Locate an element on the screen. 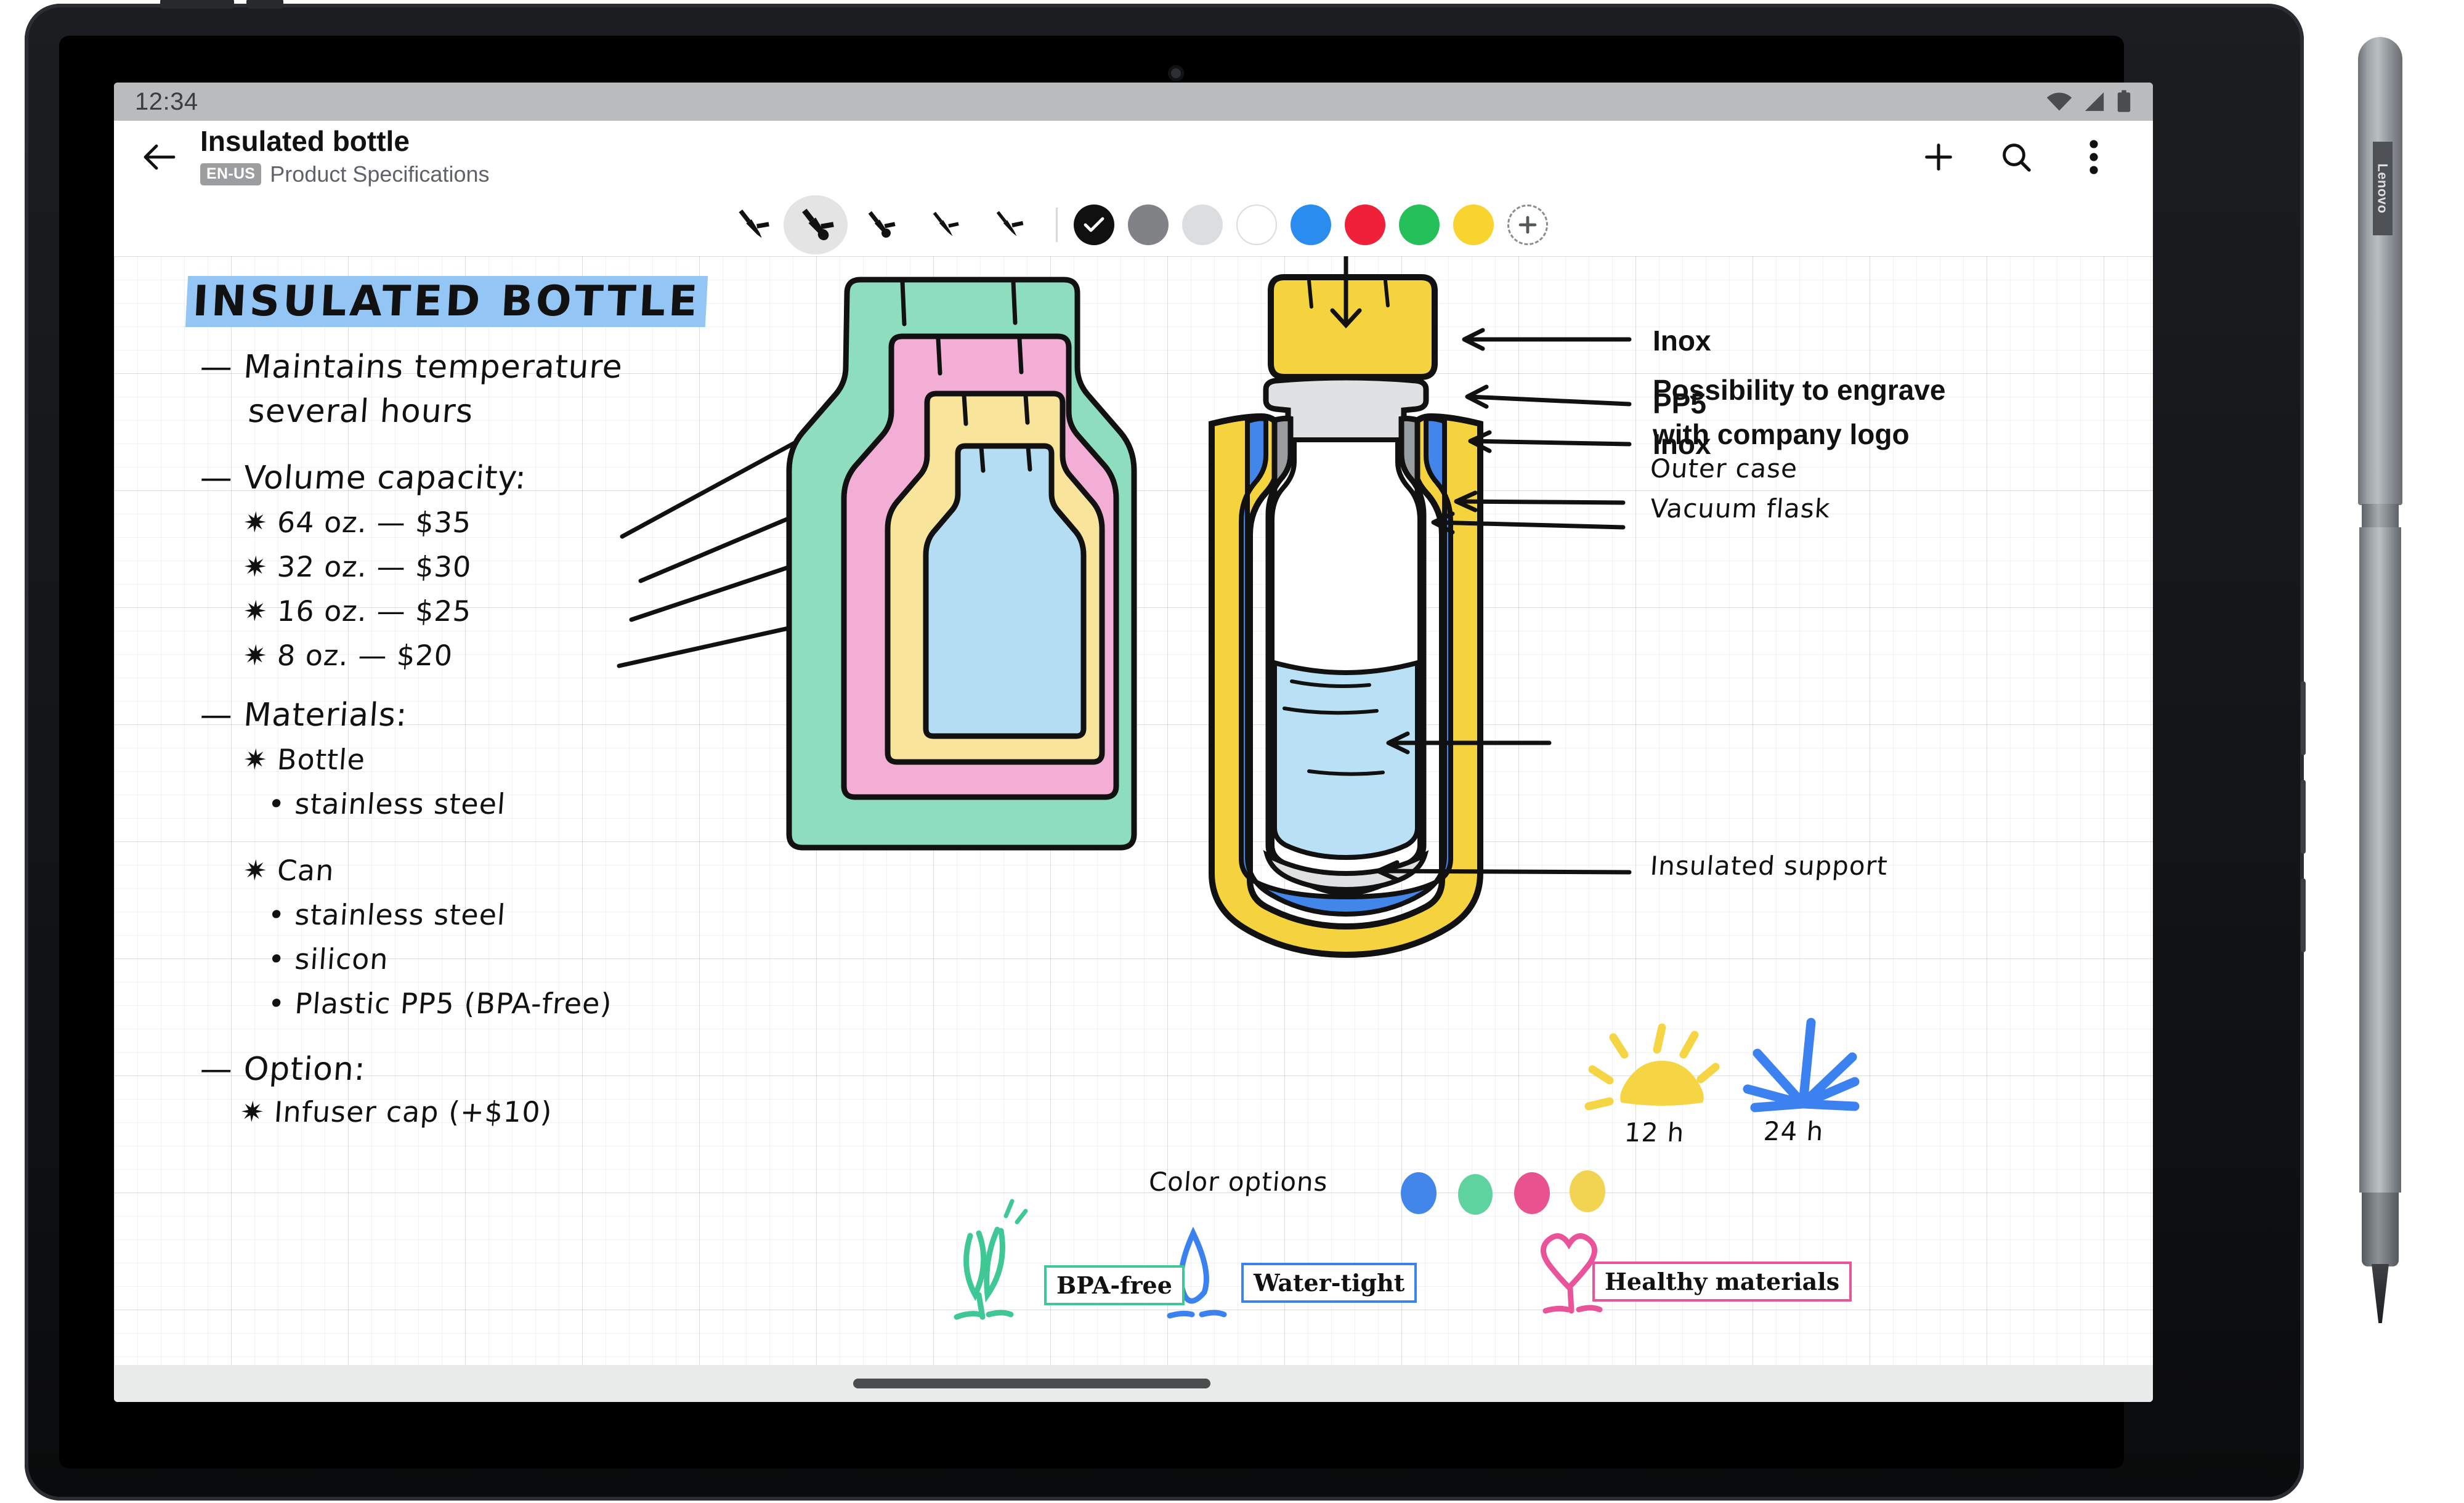 This screenshot has height=1503, width=2464. battery-icon is located at coordinates (2124, 101).